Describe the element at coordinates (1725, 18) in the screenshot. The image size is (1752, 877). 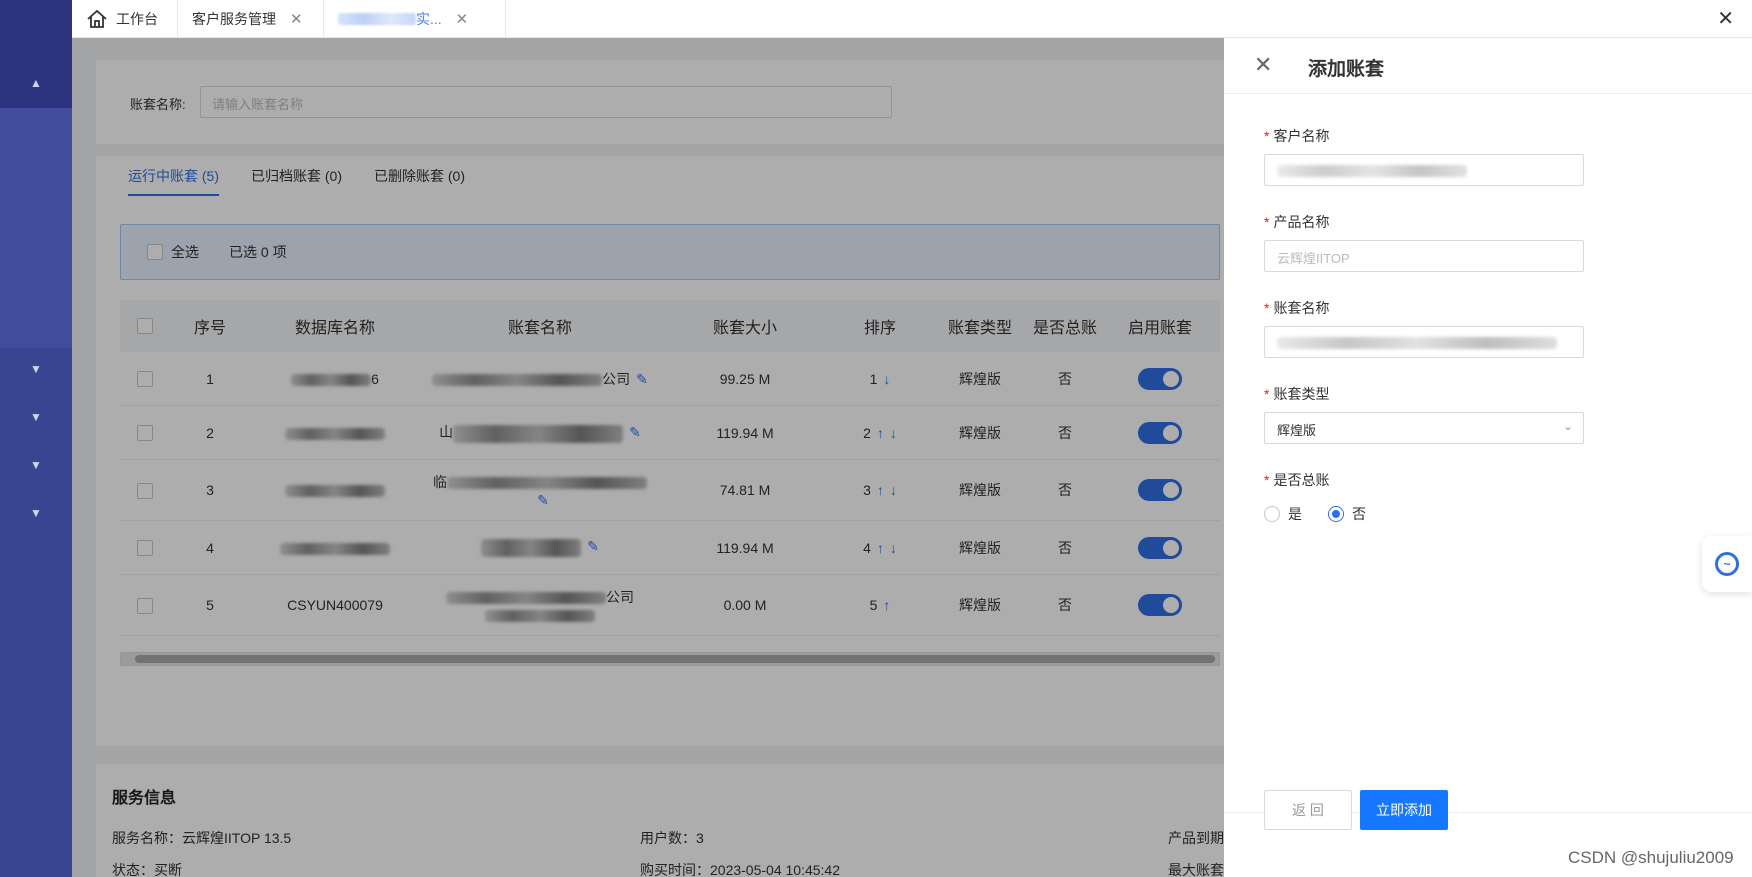
I see `window-close-icon: ✕` at that location.